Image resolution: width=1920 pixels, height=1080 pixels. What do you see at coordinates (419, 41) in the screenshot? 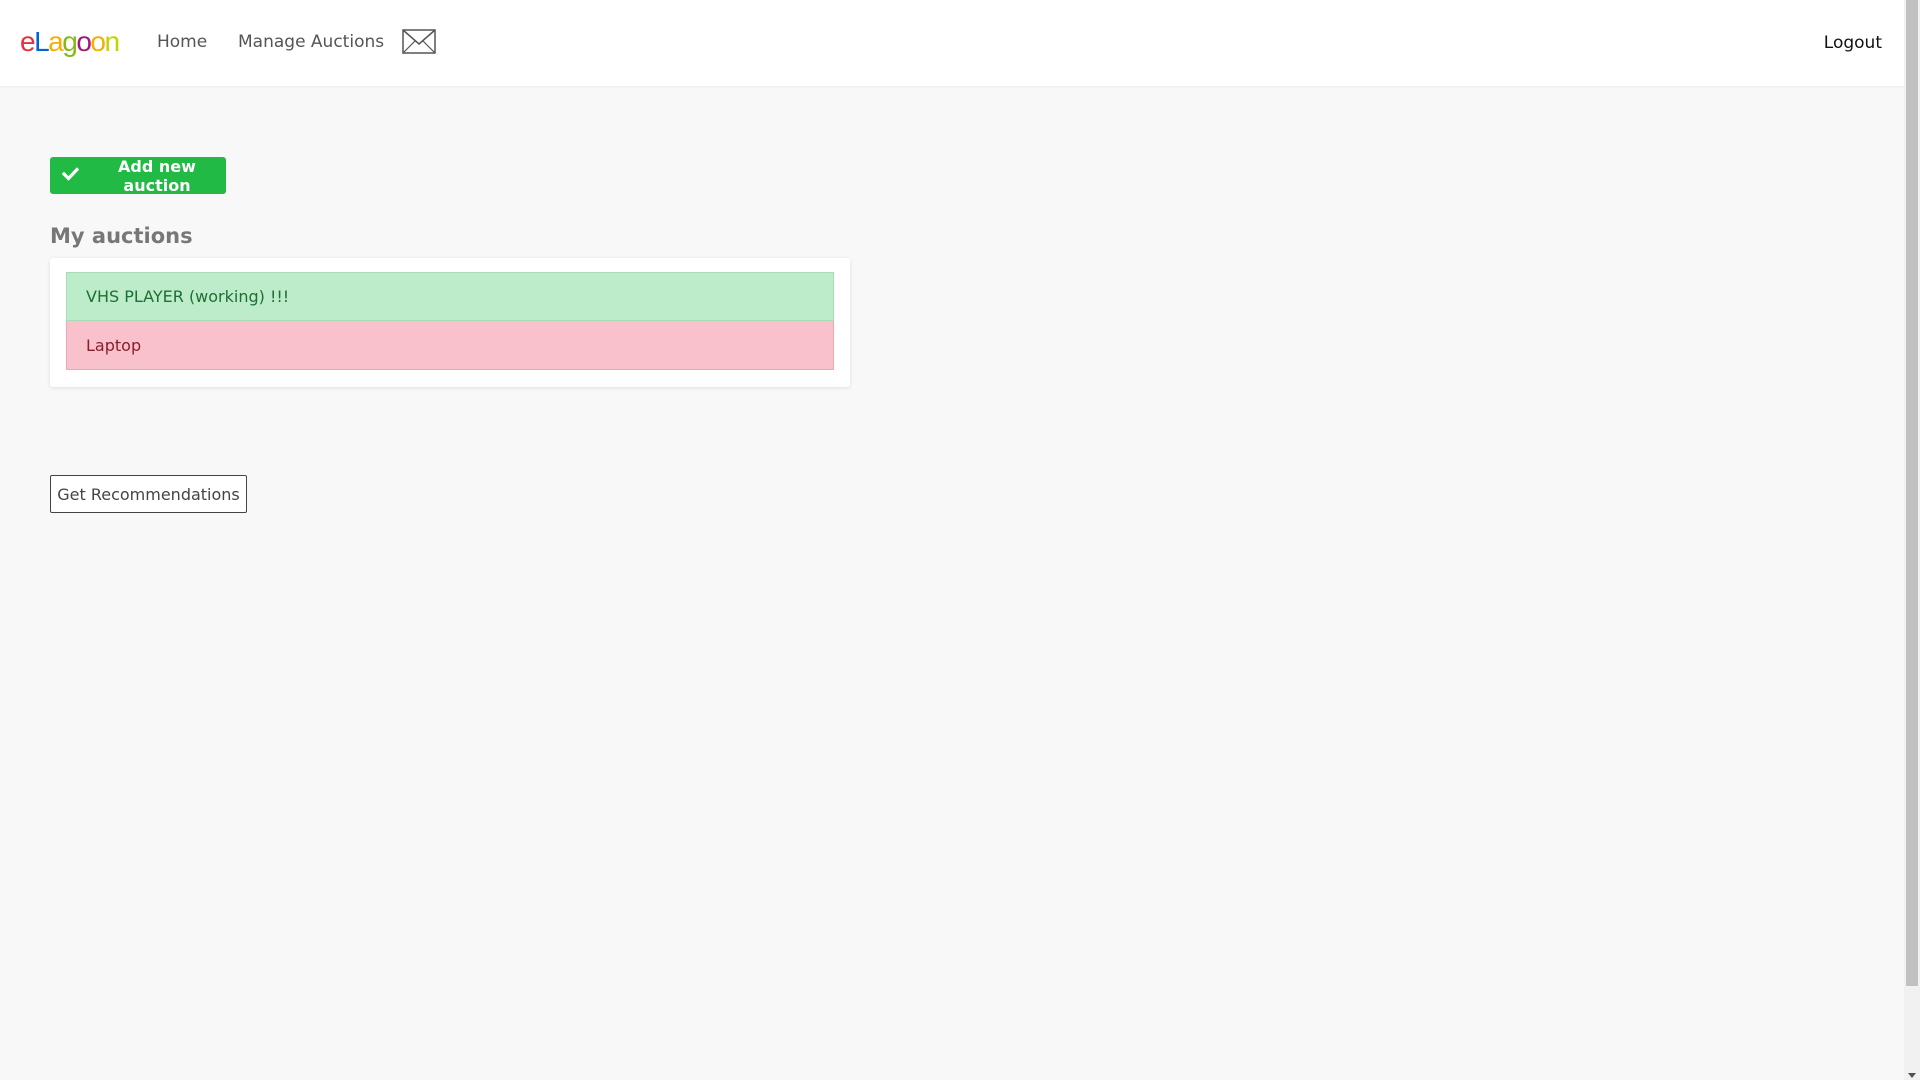
I see `envelope-icon` at bounding box center [419, 41].